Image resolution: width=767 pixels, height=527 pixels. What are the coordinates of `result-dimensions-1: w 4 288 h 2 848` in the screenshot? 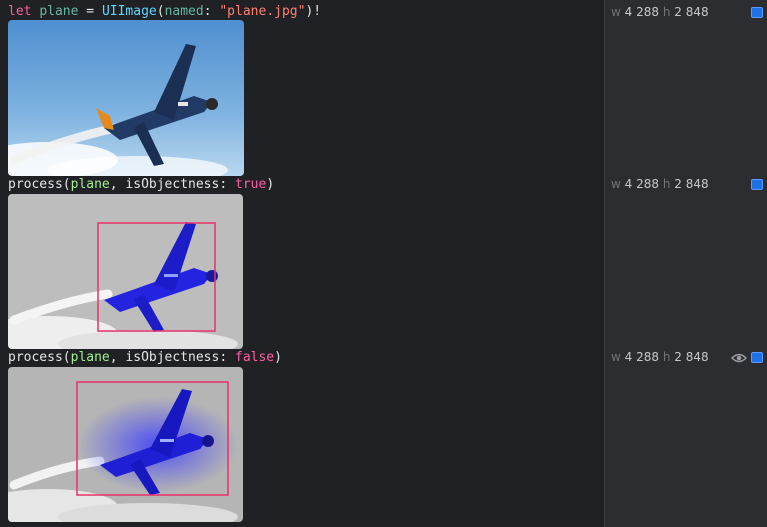 It's located at (660, 12).